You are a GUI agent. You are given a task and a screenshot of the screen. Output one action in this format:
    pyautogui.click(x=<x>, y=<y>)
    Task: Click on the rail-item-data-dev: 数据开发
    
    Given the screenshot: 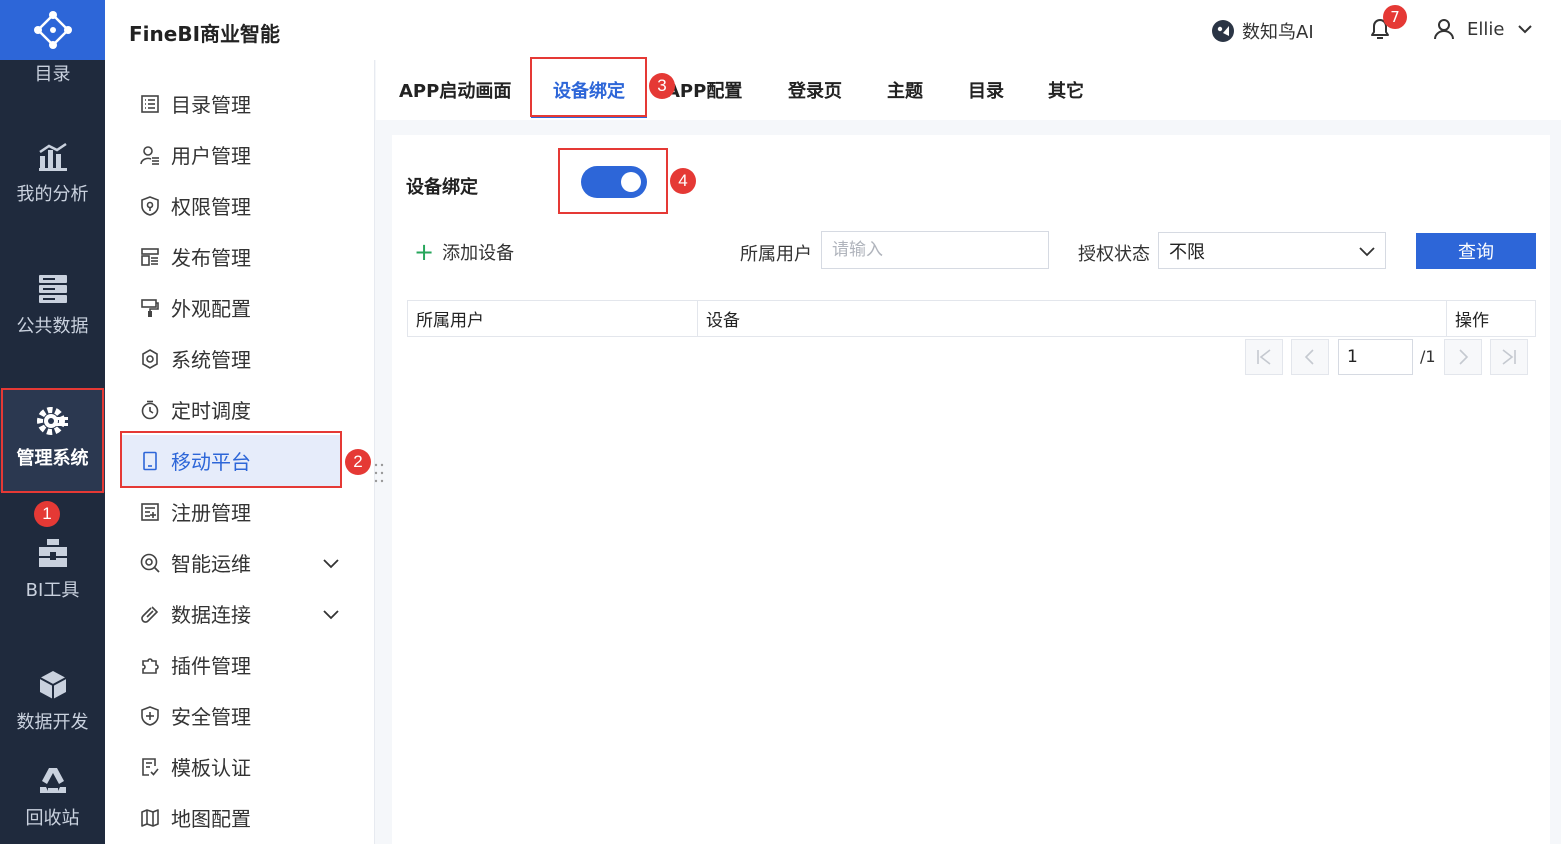 What is the action you would take?
    pyautogui.click(x=52, y=701)
    